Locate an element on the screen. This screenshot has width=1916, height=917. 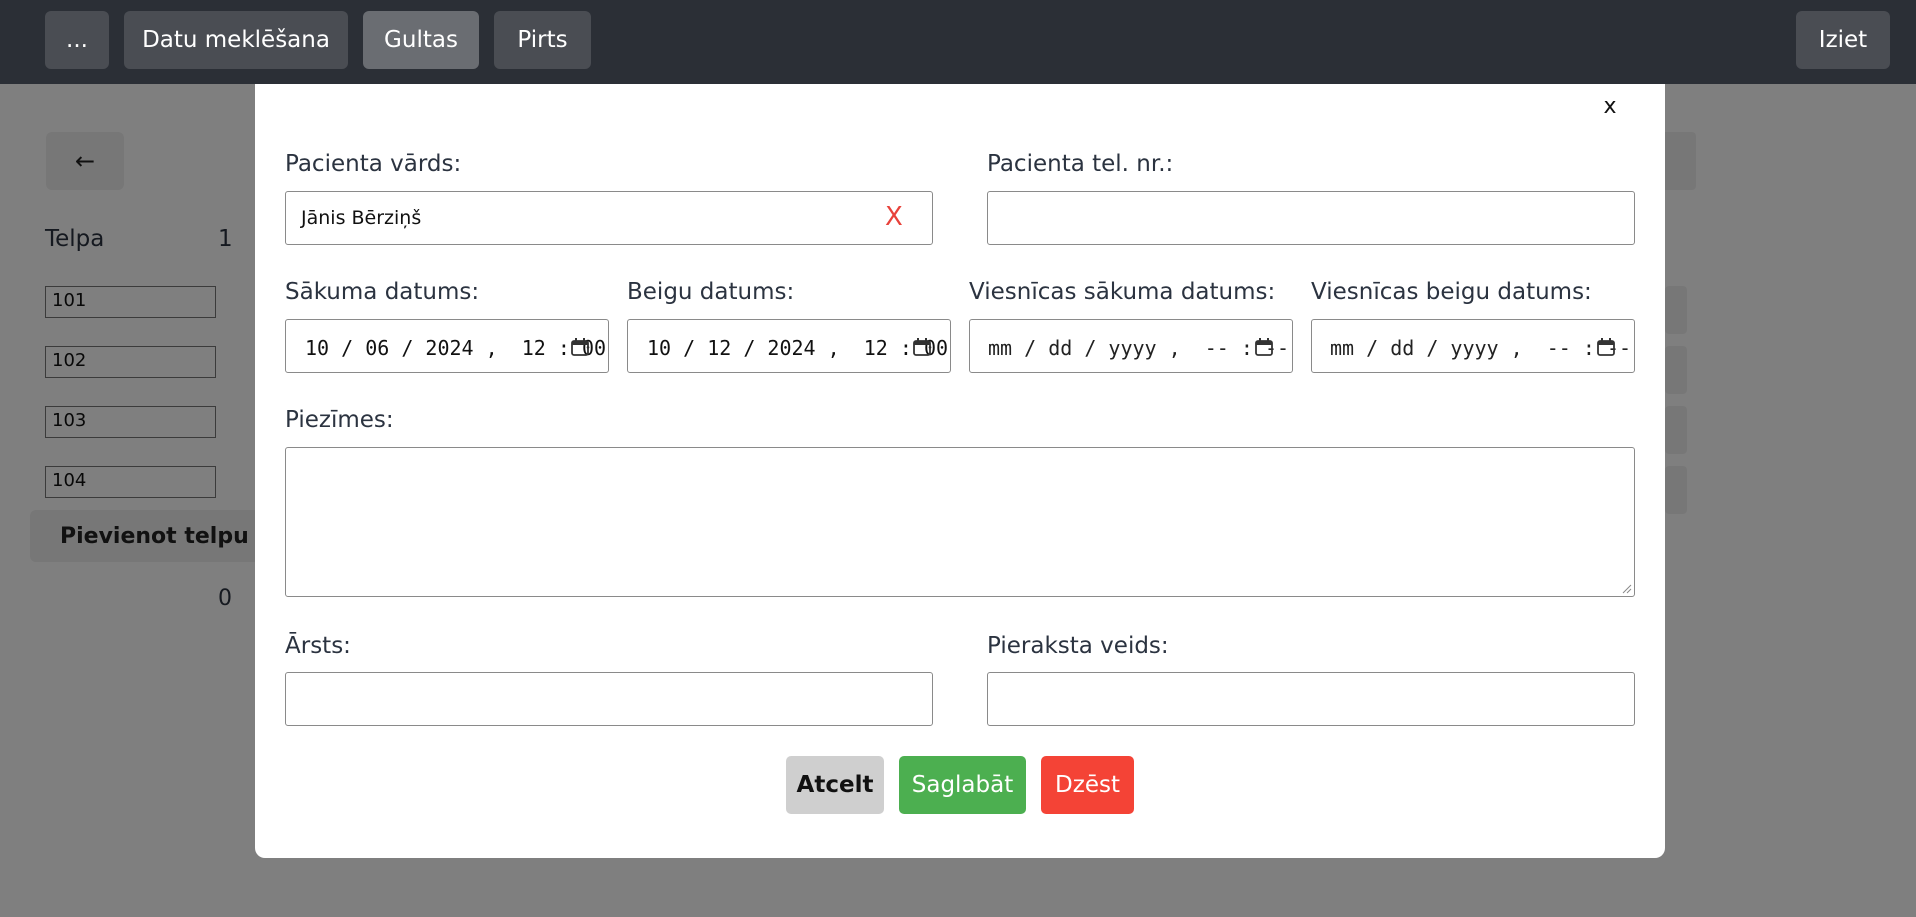
hotel-start-date-label: Viesnīcas sākuma datums: is located at coordinates (1122, 292).